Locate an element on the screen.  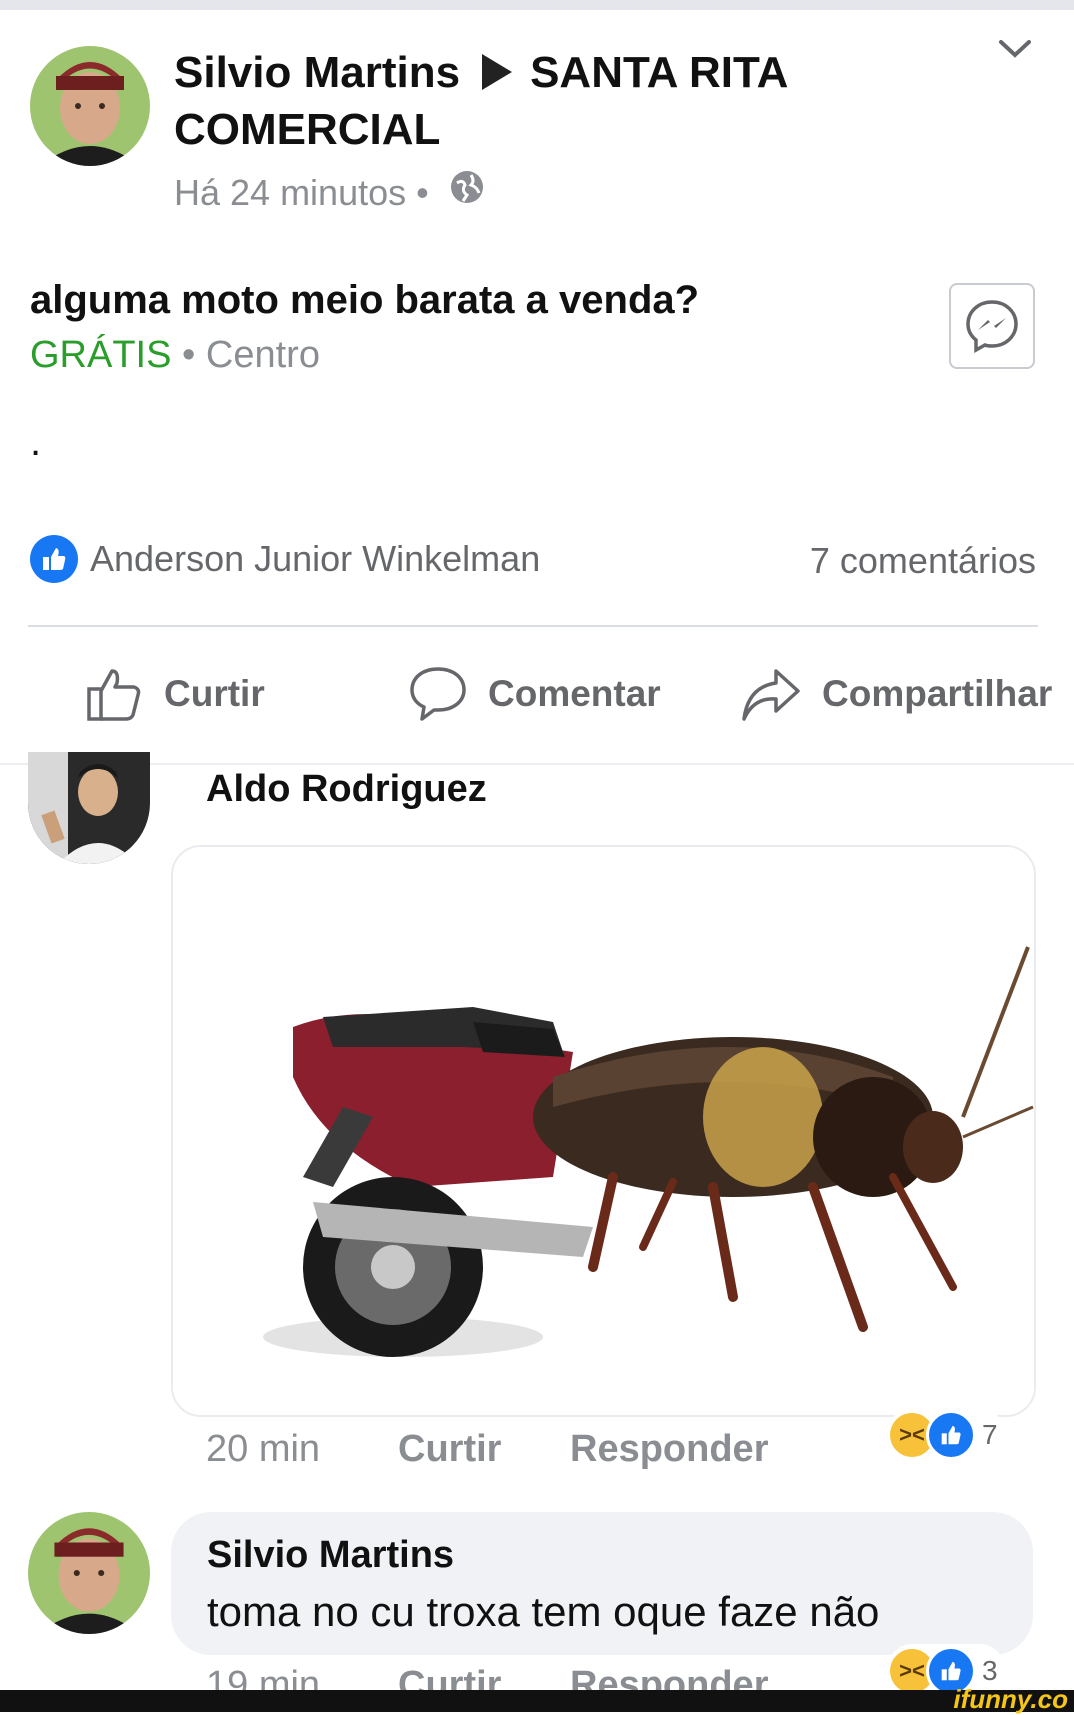
post-price: GRÁTIS is located at coordinates (101, 355).